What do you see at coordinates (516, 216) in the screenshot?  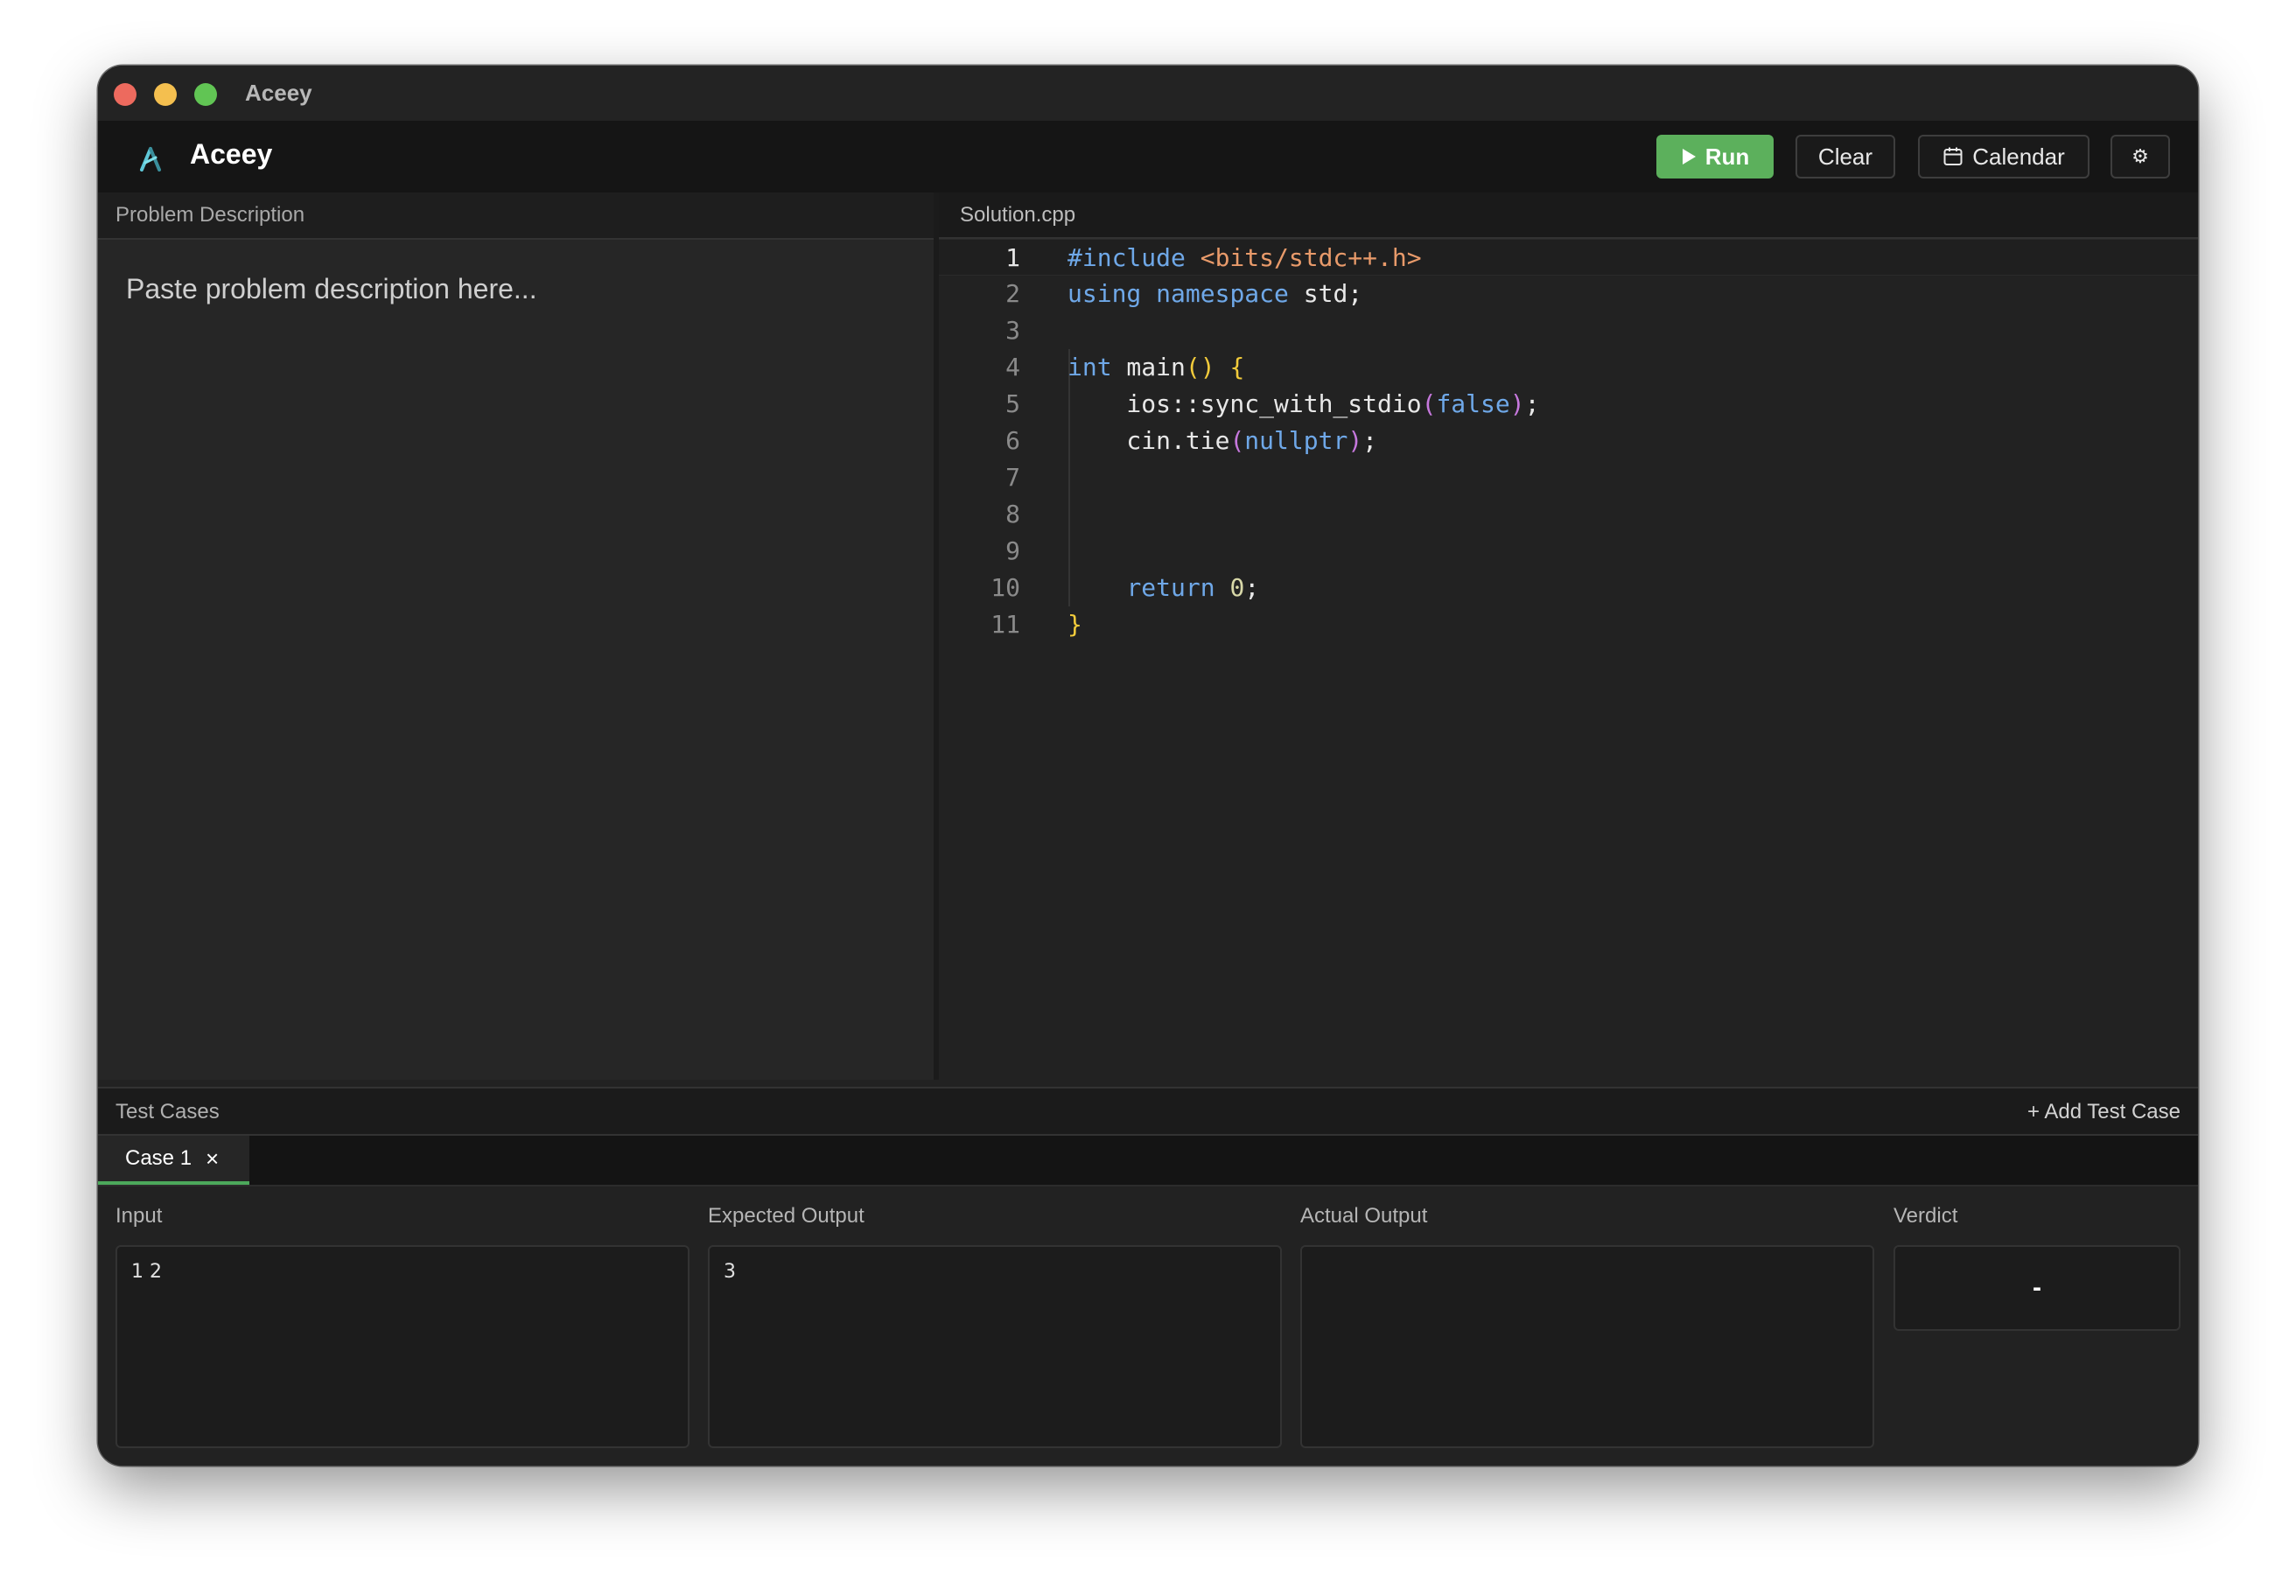 I see `problem-description-header: Problem Description` at bounding box center [516, 216].